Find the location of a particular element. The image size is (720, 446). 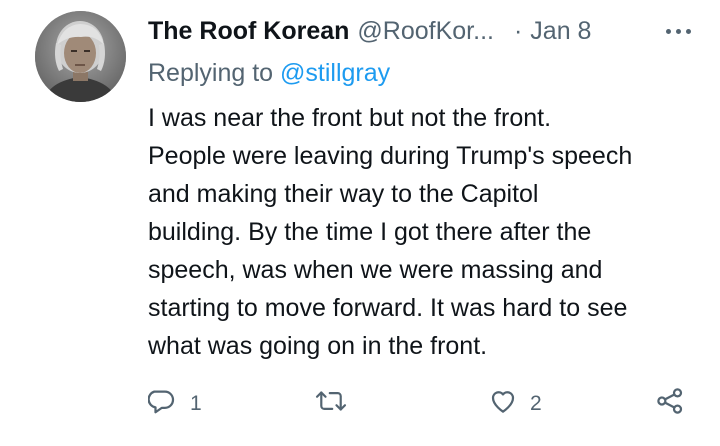

tweet-date: Jan 8 is located at coordinates (560, 31).